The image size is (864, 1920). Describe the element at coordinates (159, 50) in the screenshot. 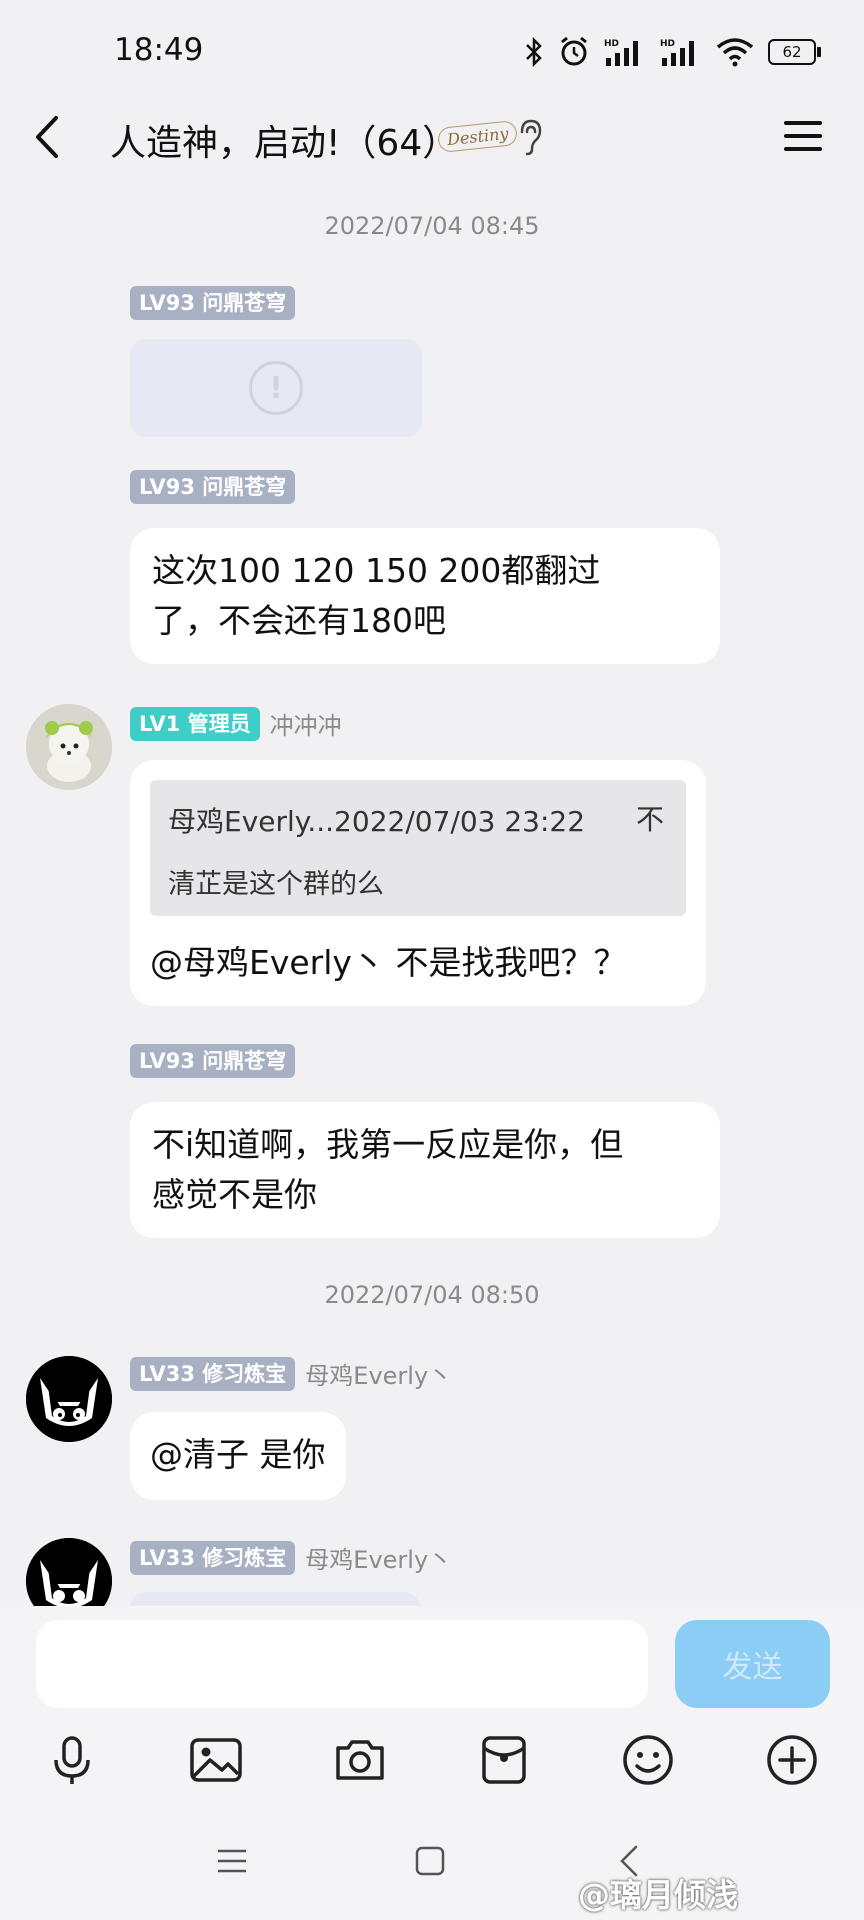

I see `status-time: 18:49` at that location.